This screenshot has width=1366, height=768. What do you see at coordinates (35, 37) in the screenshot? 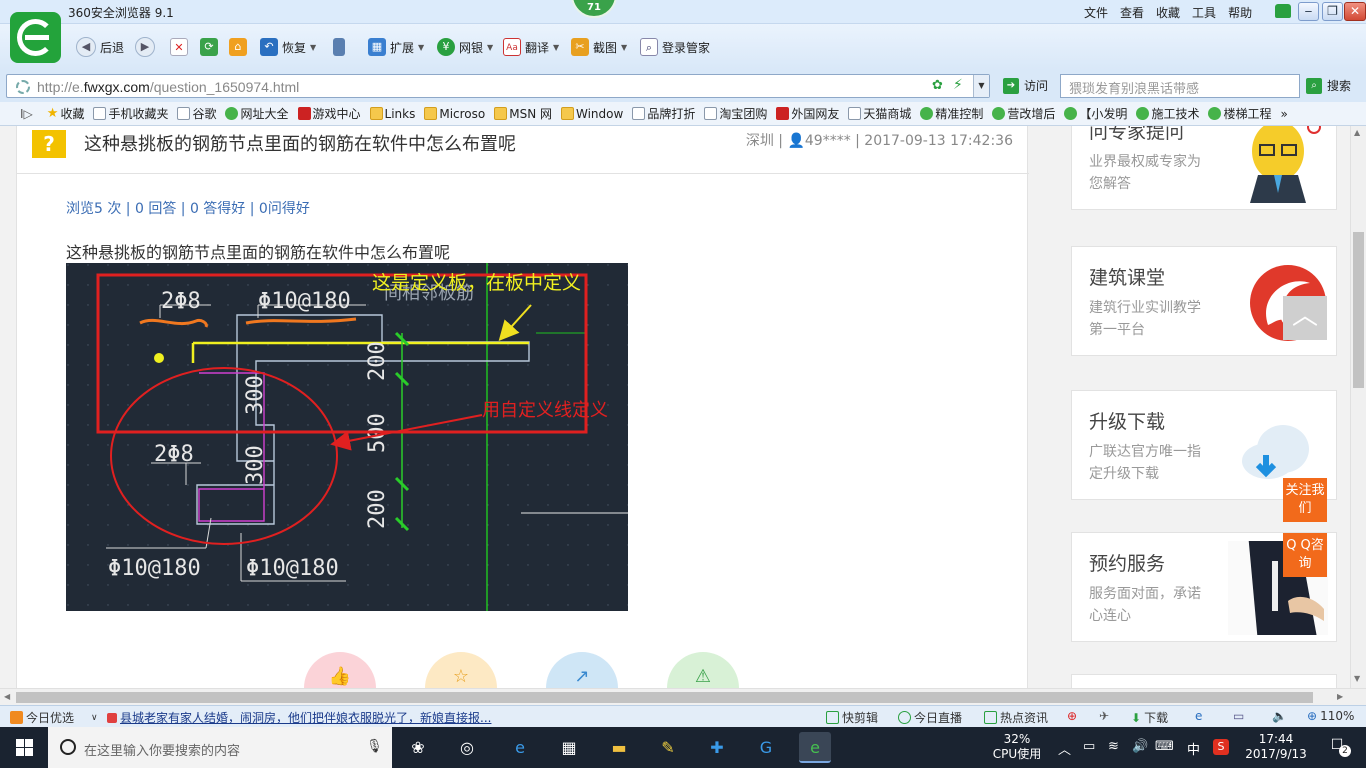
I see `browser-logo-icon` at bounding box center [35, 37].